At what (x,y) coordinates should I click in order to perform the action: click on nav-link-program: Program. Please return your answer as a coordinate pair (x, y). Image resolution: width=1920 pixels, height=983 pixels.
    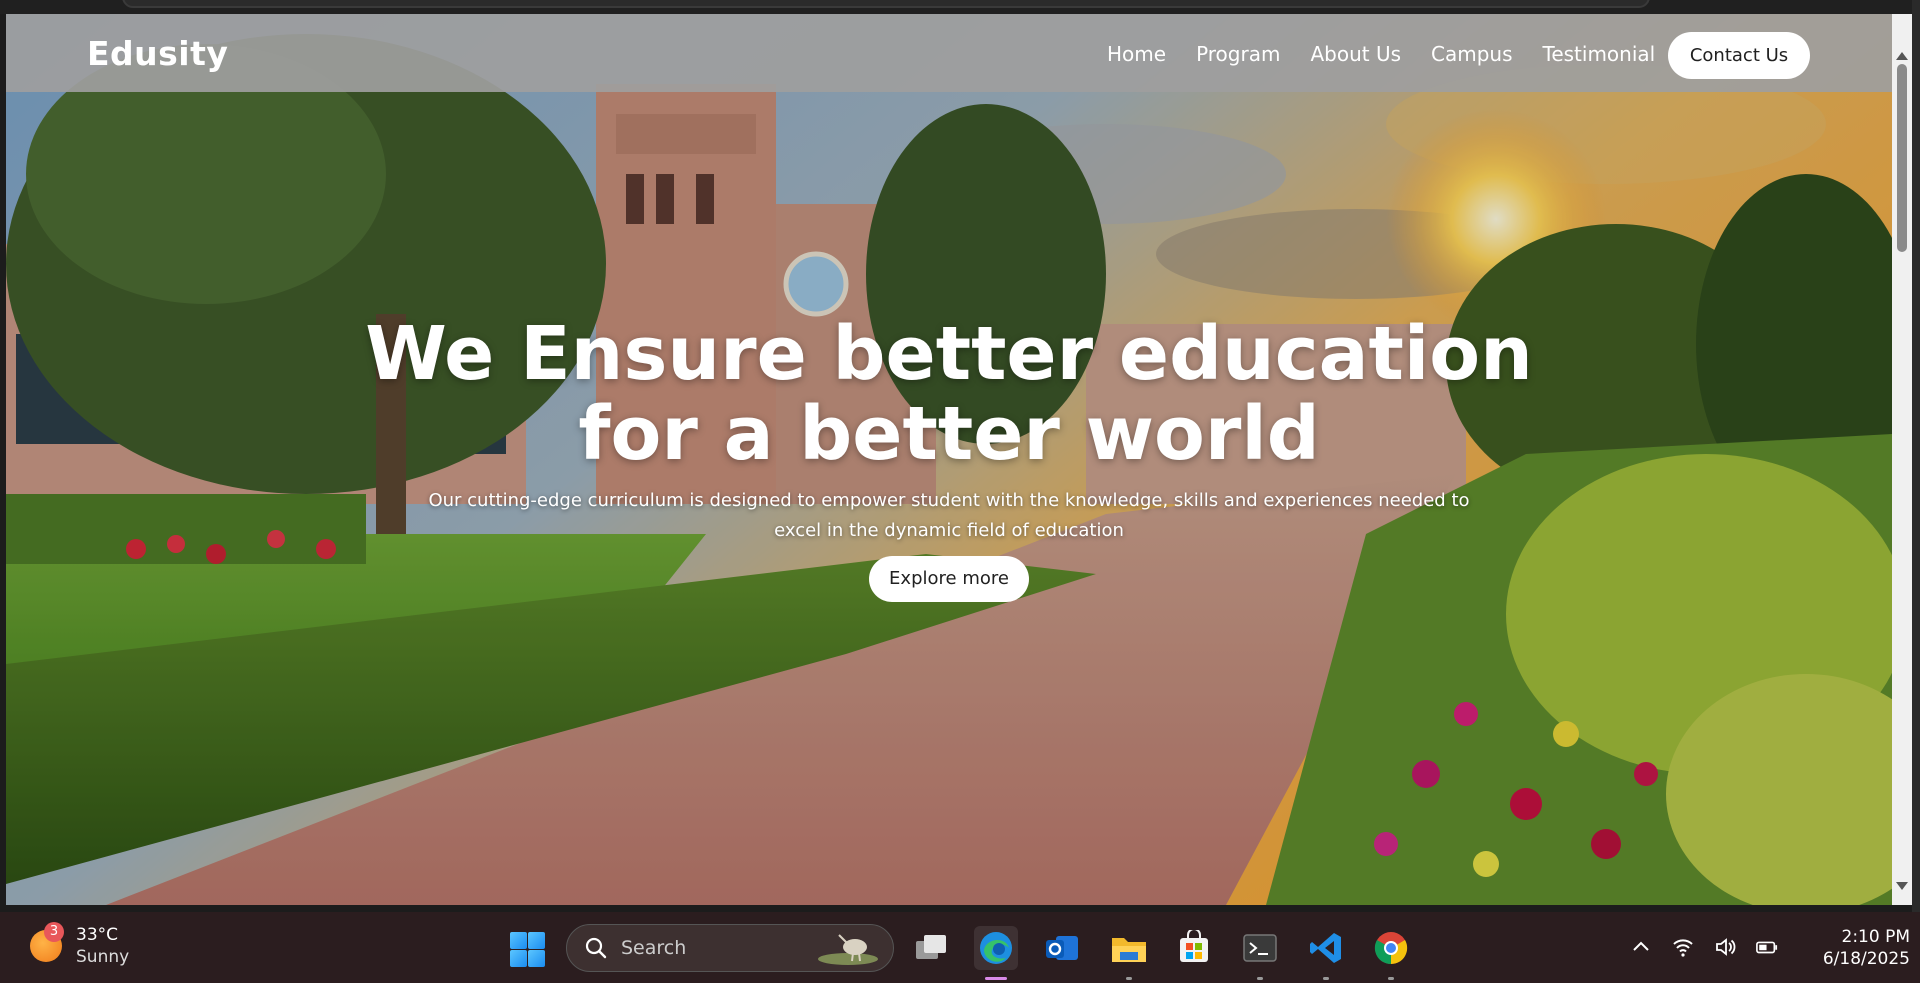
    Looking at the image, I should click on (1238, 54).